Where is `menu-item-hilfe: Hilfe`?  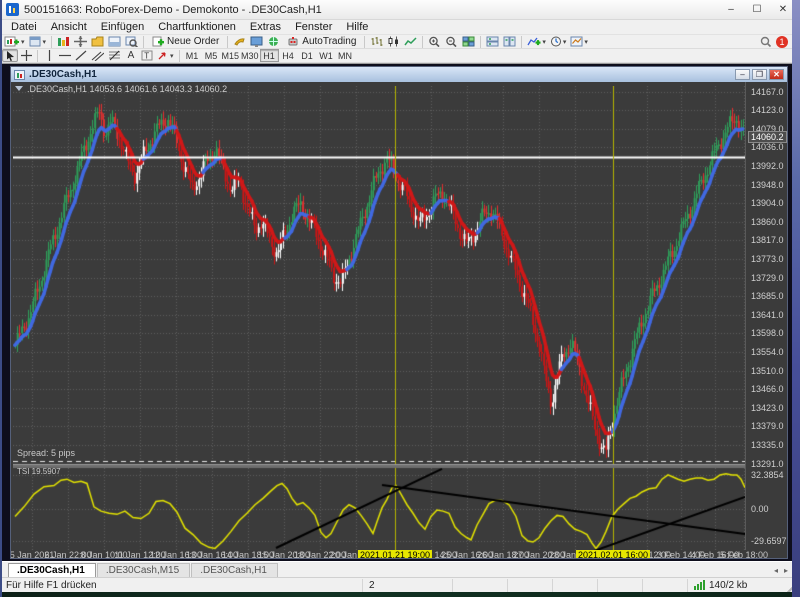
menu-item-hilfe: Hilfe is located at coordinates (357, 27).